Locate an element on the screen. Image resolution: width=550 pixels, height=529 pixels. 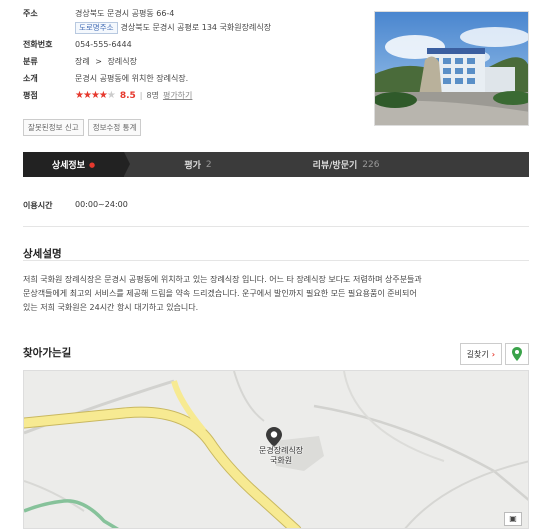
hours-row: 이용시간 00:00~24:00 is located at coordinates (75, 205).